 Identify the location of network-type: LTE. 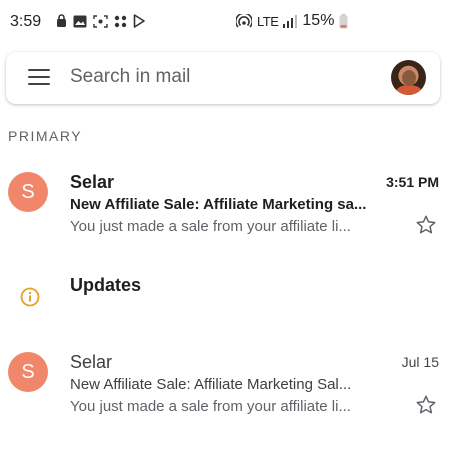
(268, 21).